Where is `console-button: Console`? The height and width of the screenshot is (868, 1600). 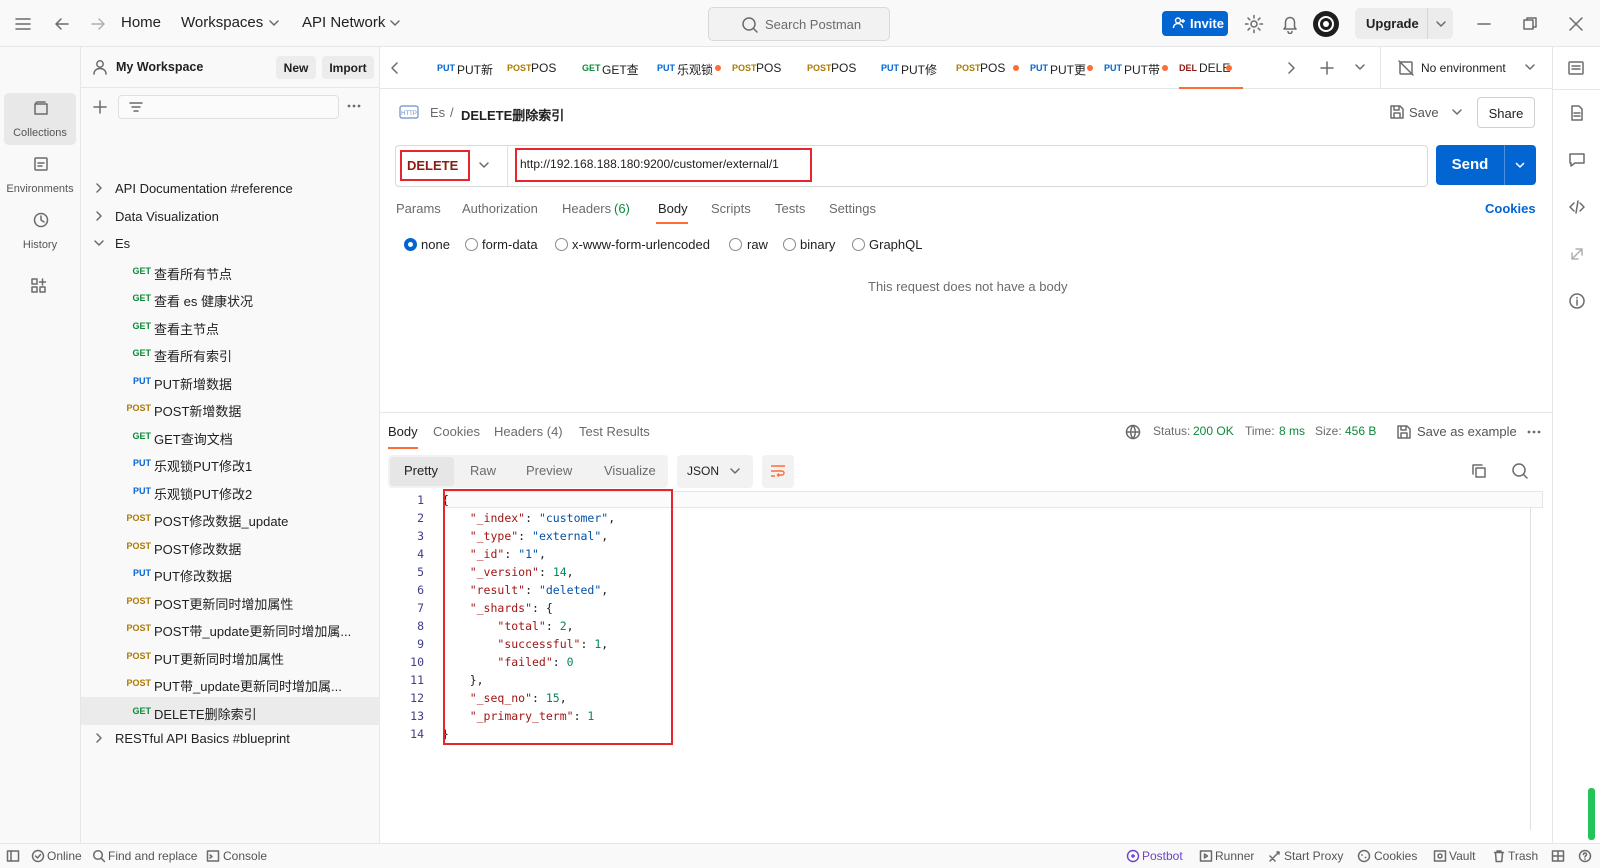 console-button: Console is located at coordinates (245, 856).